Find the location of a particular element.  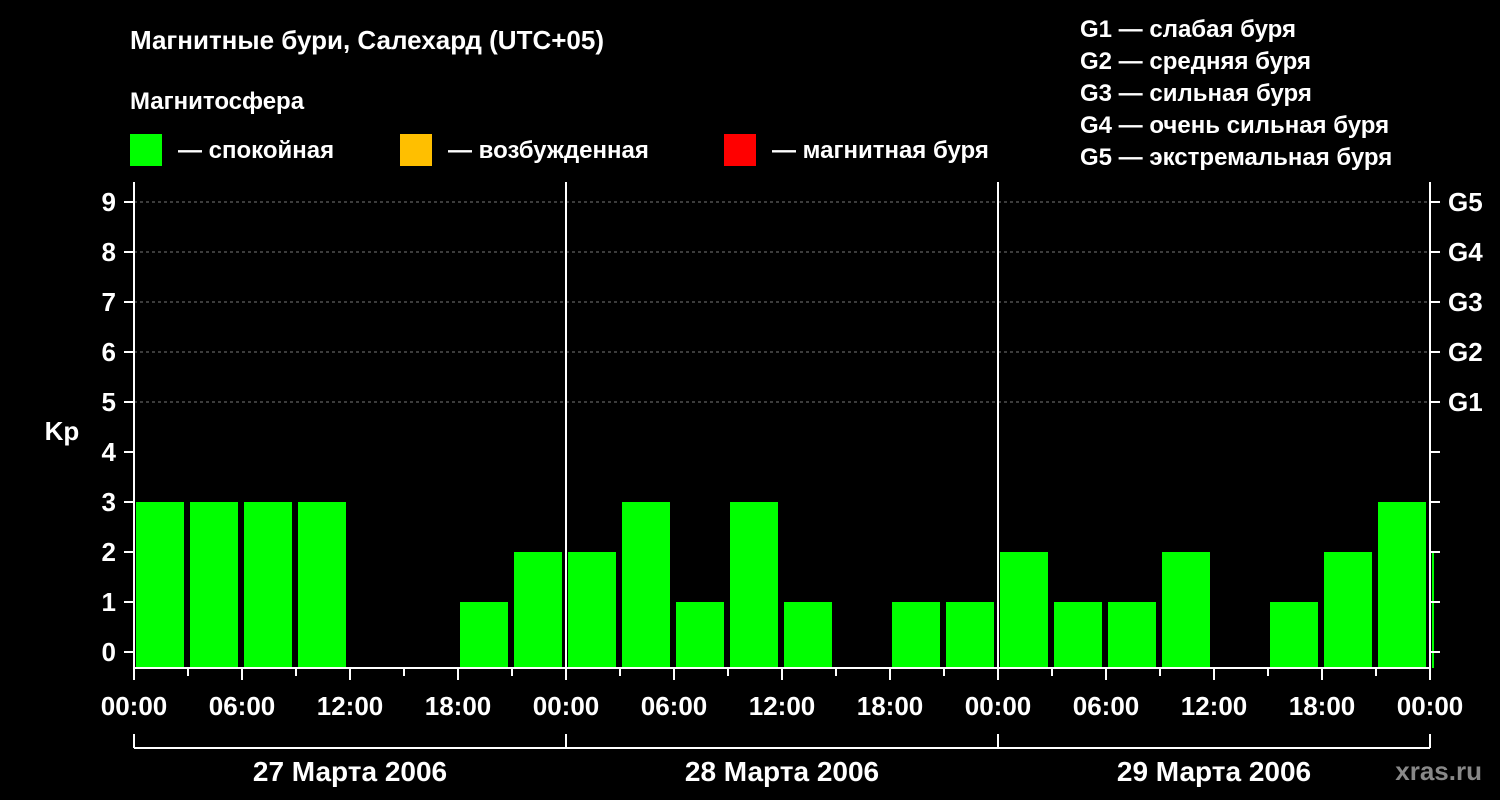

y-tick-label: 8 is located at coordinates (109, 252).